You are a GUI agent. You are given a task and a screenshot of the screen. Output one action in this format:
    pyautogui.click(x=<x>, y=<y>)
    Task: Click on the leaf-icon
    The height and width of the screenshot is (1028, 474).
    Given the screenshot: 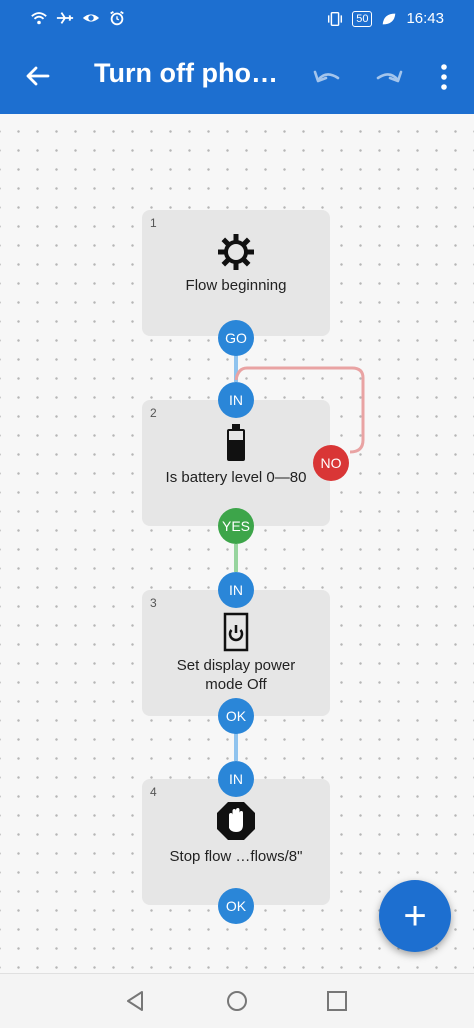 What is the action you would take?
    pyautogui.click(x=389, y=18)
    